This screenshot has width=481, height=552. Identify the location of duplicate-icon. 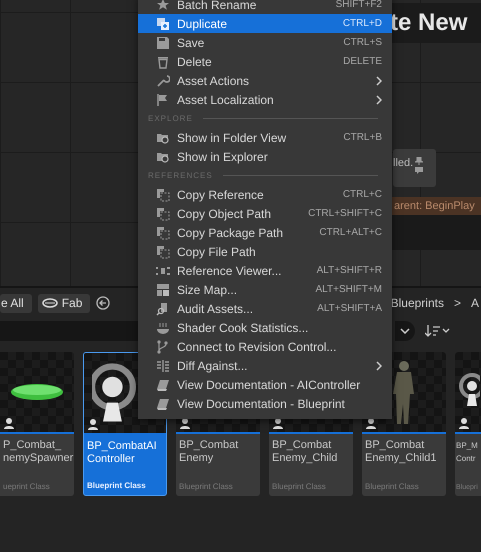
(163, 23).